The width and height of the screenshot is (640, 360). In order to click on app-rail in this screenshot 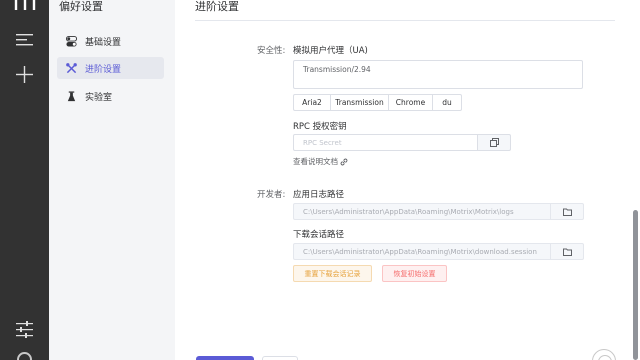, I will do `click(24, 180)`.